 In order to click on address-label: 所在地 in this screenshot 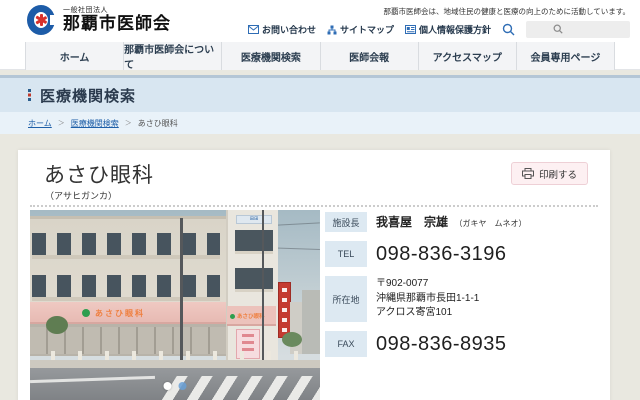, I will do `click(346, 299)`.